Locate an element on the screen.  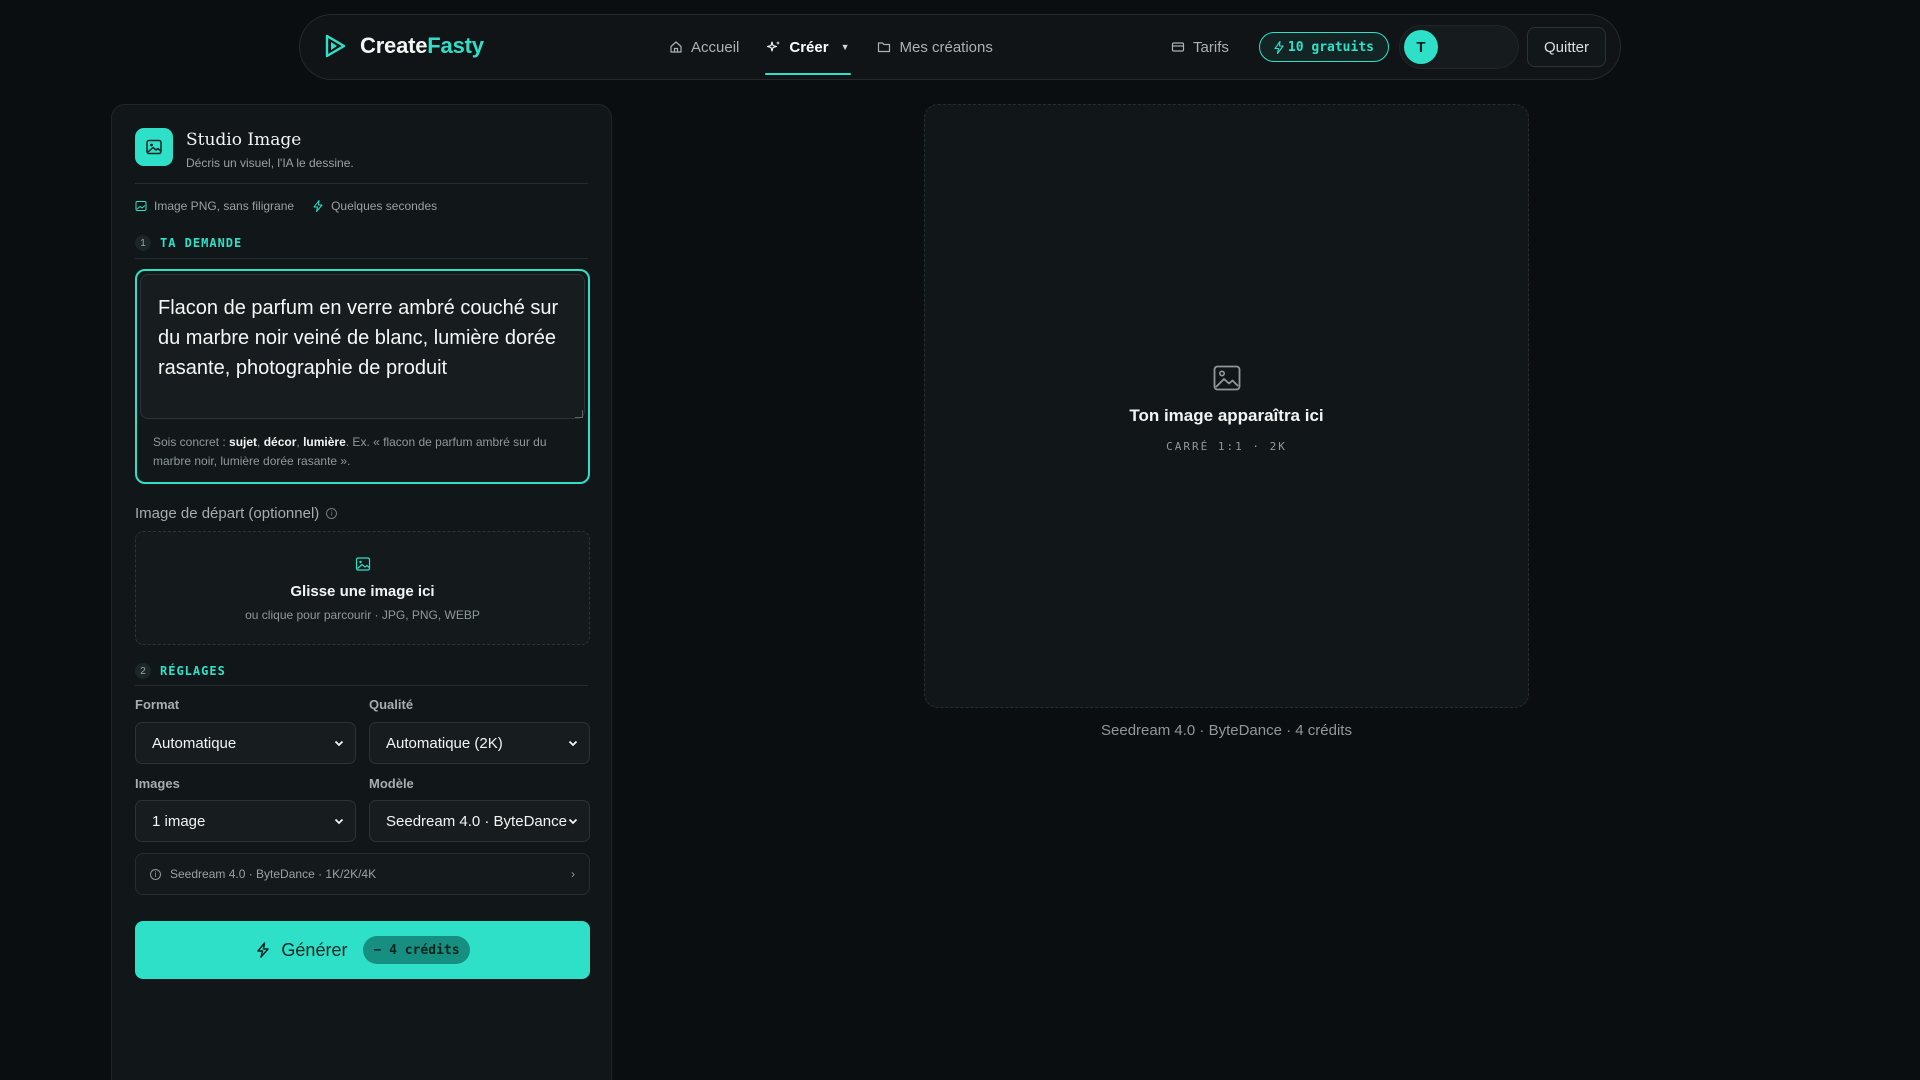
cost-badge: − 4 crédits is located at coordinates (416, 950).